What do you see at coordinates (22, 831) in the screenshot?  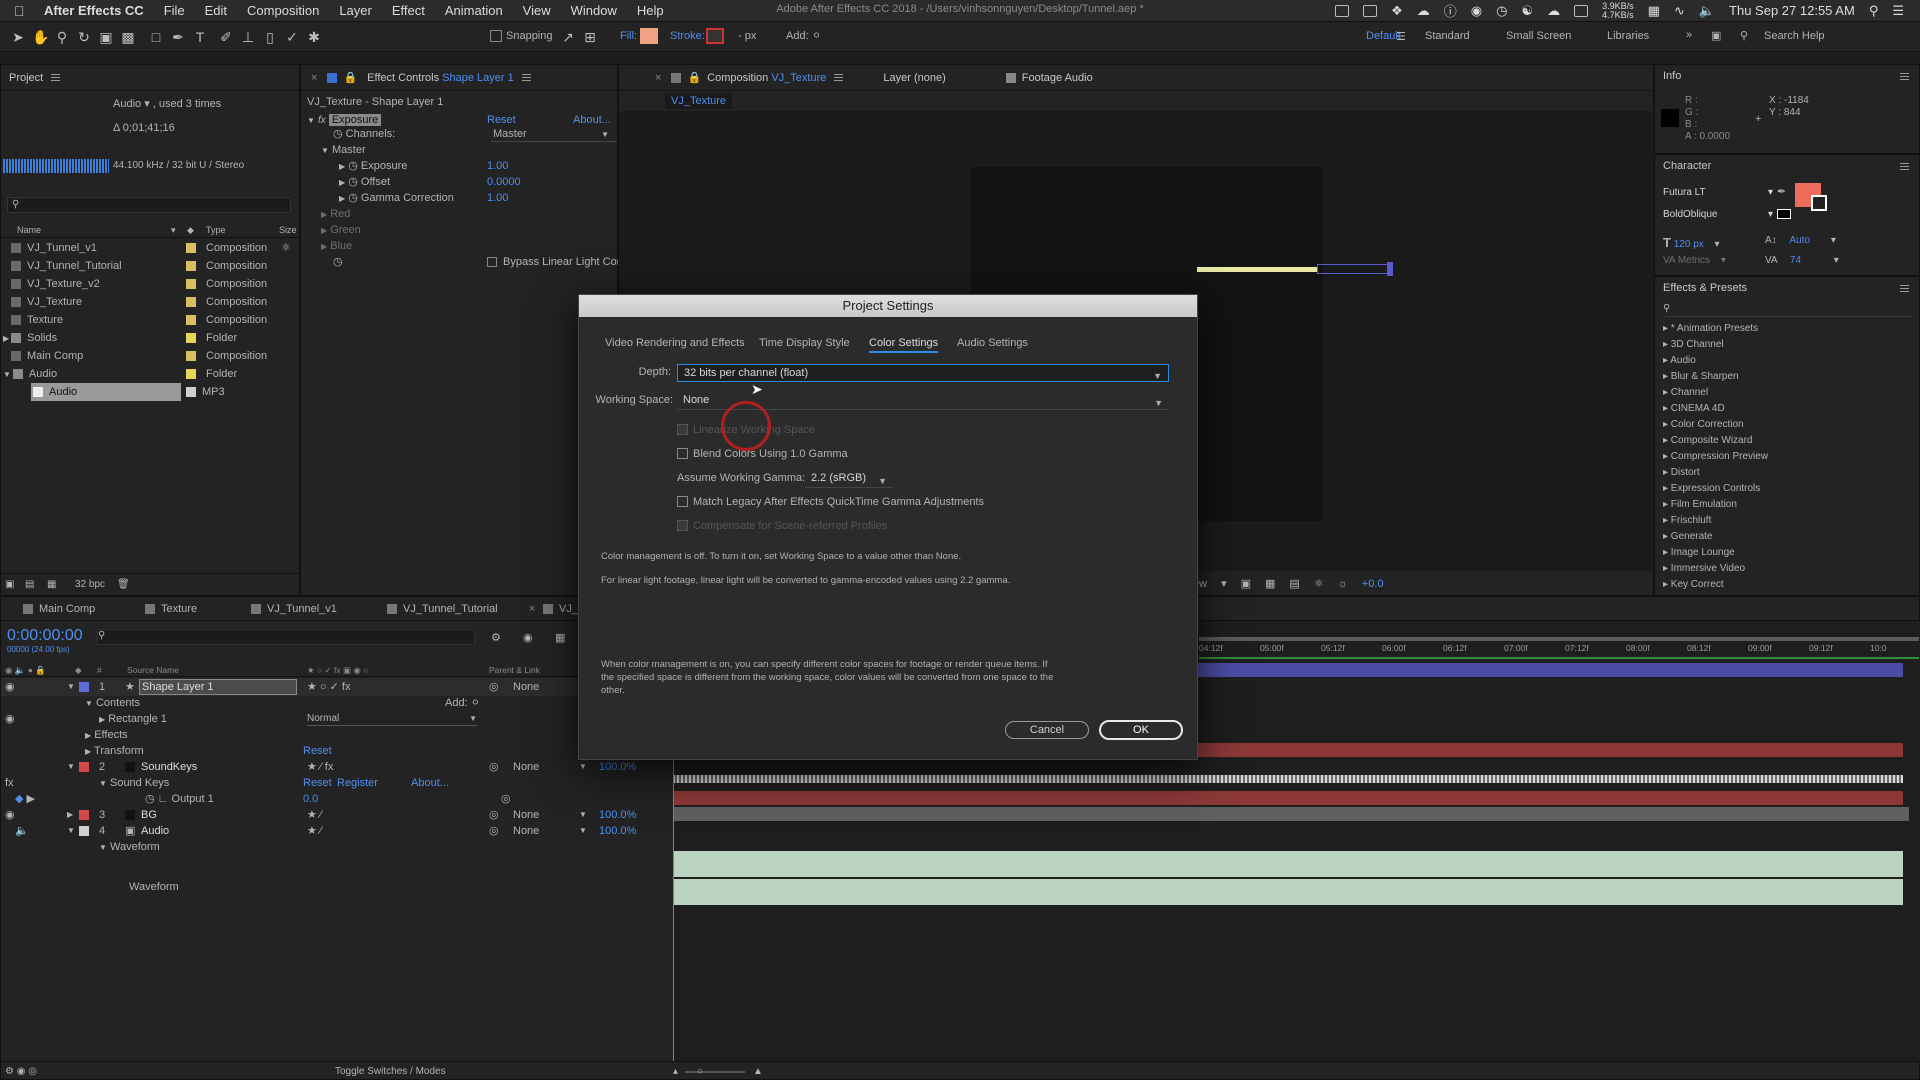 I see `audio-icon: 🔈` at bounding box center [22, 831].